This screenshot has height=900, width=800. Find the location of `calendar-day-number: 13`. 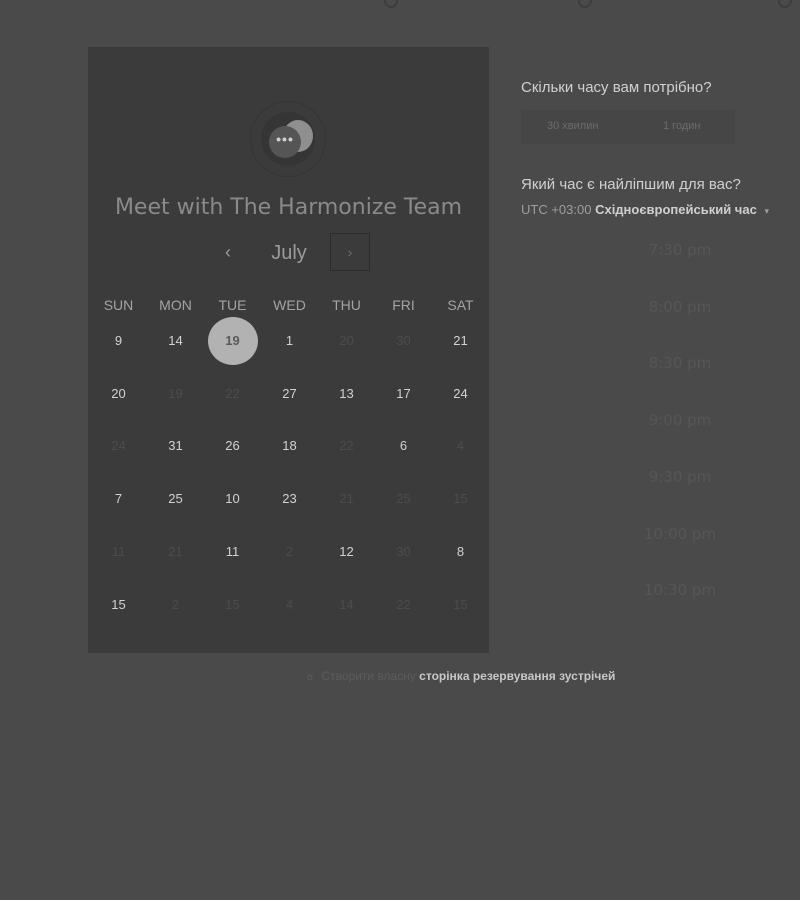

calendar-day-number: 13 is located at coordinates (346, 393).